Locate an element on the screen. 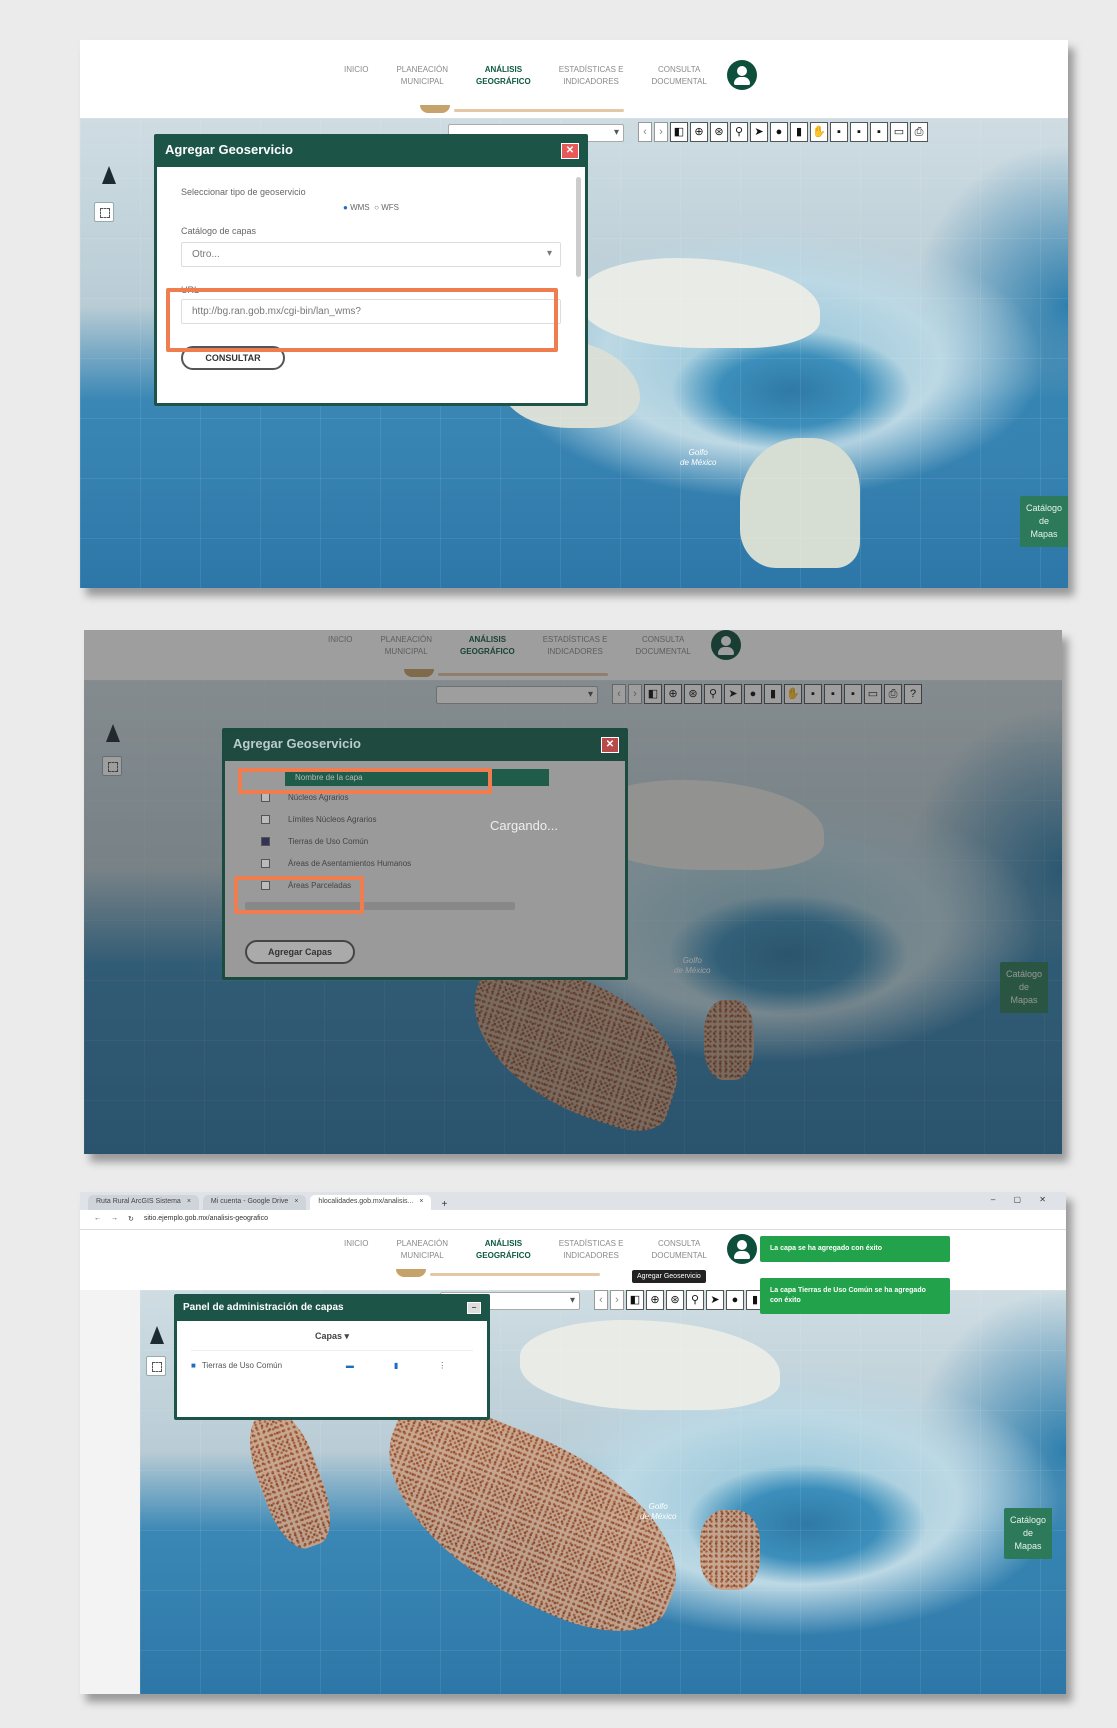  layer-highlight is located at coordinates (365, 781).